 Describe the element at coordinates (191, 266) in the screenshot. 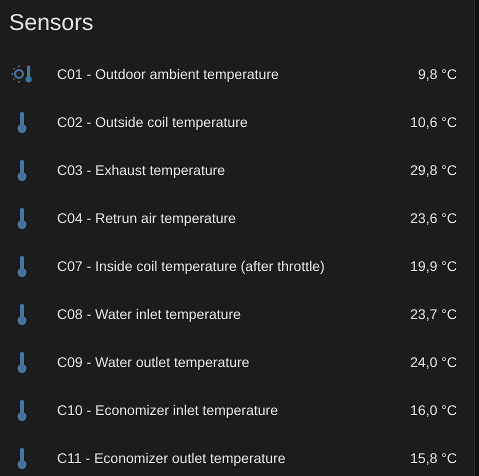

I see `sensor-name: C07 - Inside coil temperature (after throttle)` at that location.